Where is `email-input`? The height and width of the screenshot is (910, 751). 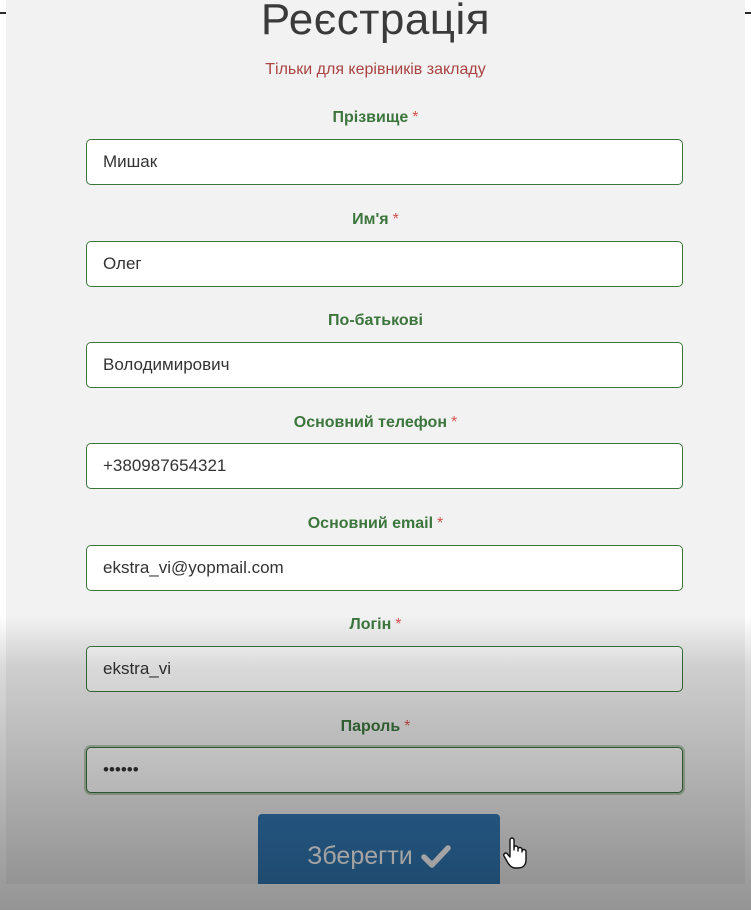
email-input is located at coordinates (384, 568).